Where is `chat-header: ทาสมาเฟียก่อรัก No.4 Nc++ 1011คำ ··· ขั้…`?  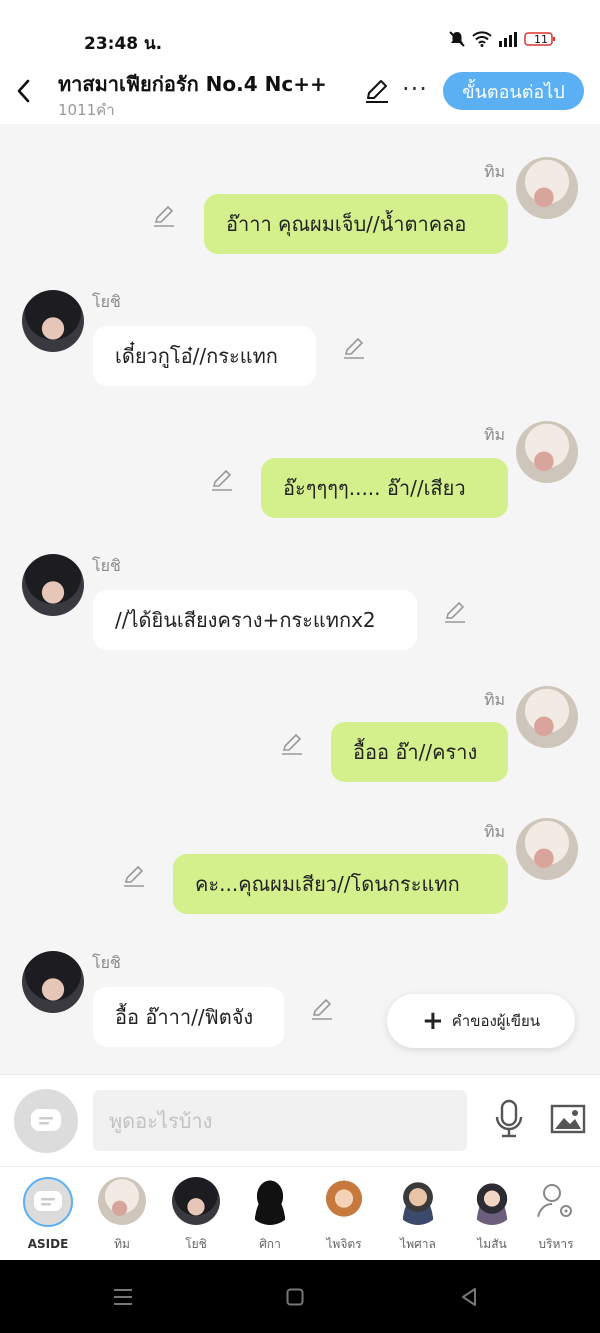
chat-header: ทาสมาเฟียก่อรัก No.4 Nc++ 1011คำ ··· ขั้… is located at coordinates (300, 93).